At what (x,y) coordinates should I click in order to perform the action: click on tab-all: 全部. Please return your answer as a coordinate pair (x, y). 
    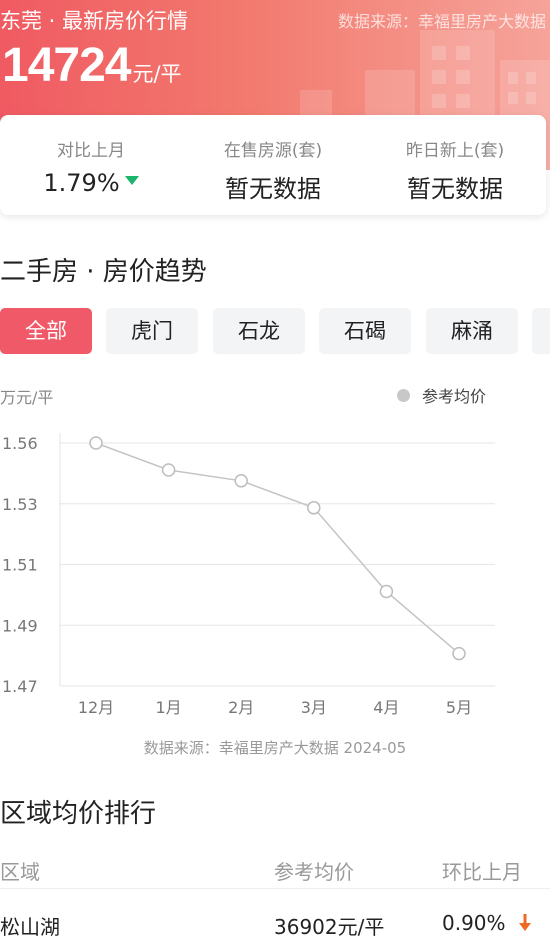
    Looking at the image, I should click on (46, 331).